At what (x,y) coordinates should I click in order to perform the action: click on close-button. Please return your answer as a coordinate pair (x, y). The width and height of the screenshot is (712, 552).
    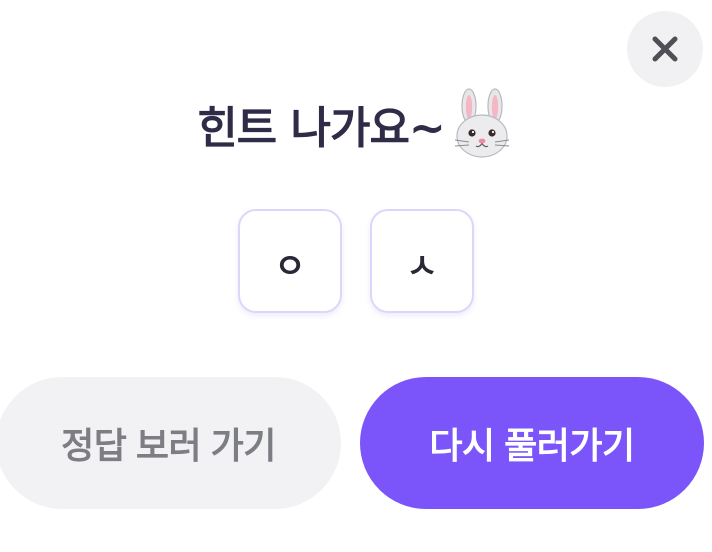
    Looking at the image, I should click on (665, 49).